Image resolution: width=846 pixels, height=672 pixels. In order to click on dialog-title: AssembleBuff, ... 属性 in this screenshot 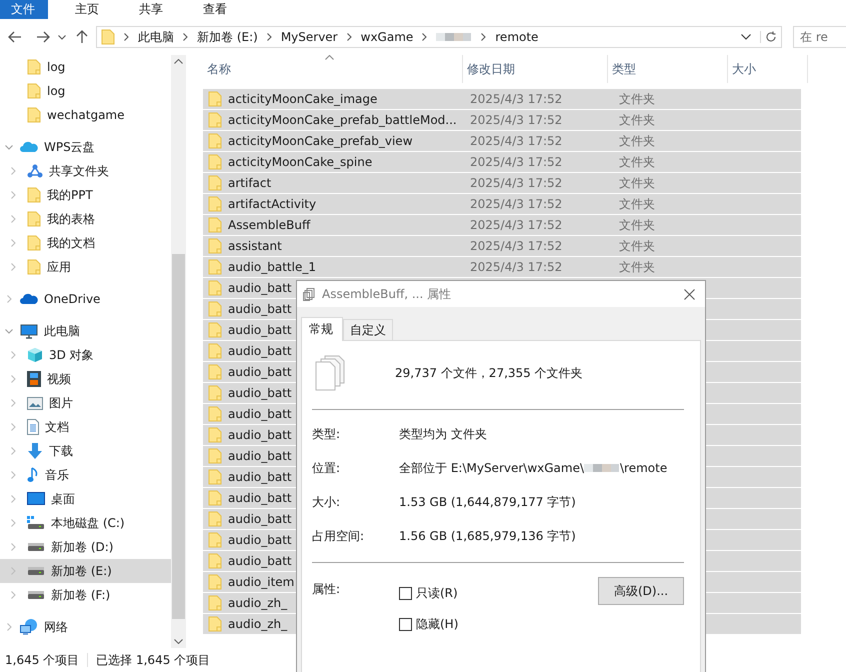, I will do `click(387, 294)`.